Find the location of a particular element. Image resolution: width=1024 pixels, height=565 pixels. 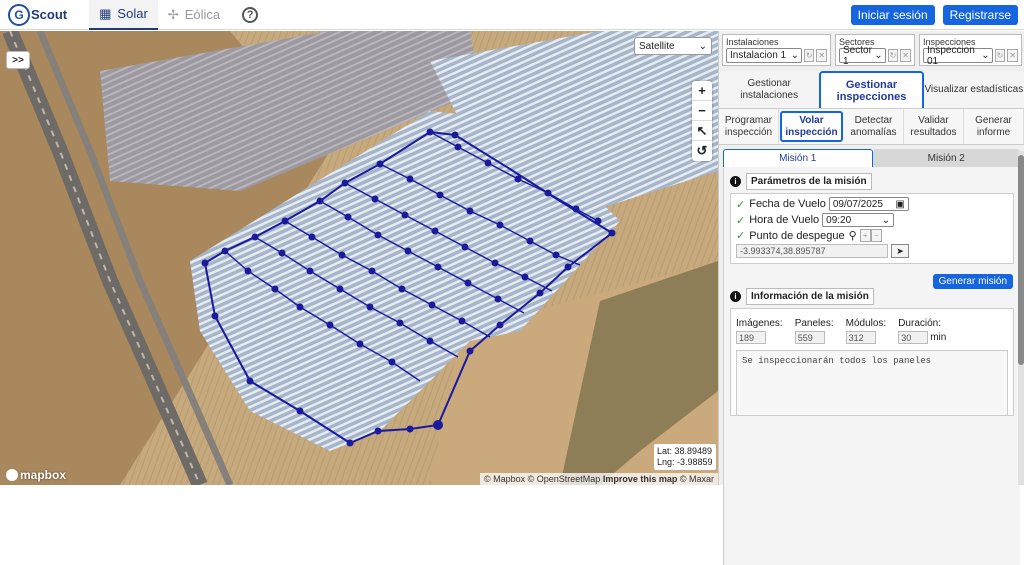

installation-value: Instalacion 1 is located at coordinates (758, 55).